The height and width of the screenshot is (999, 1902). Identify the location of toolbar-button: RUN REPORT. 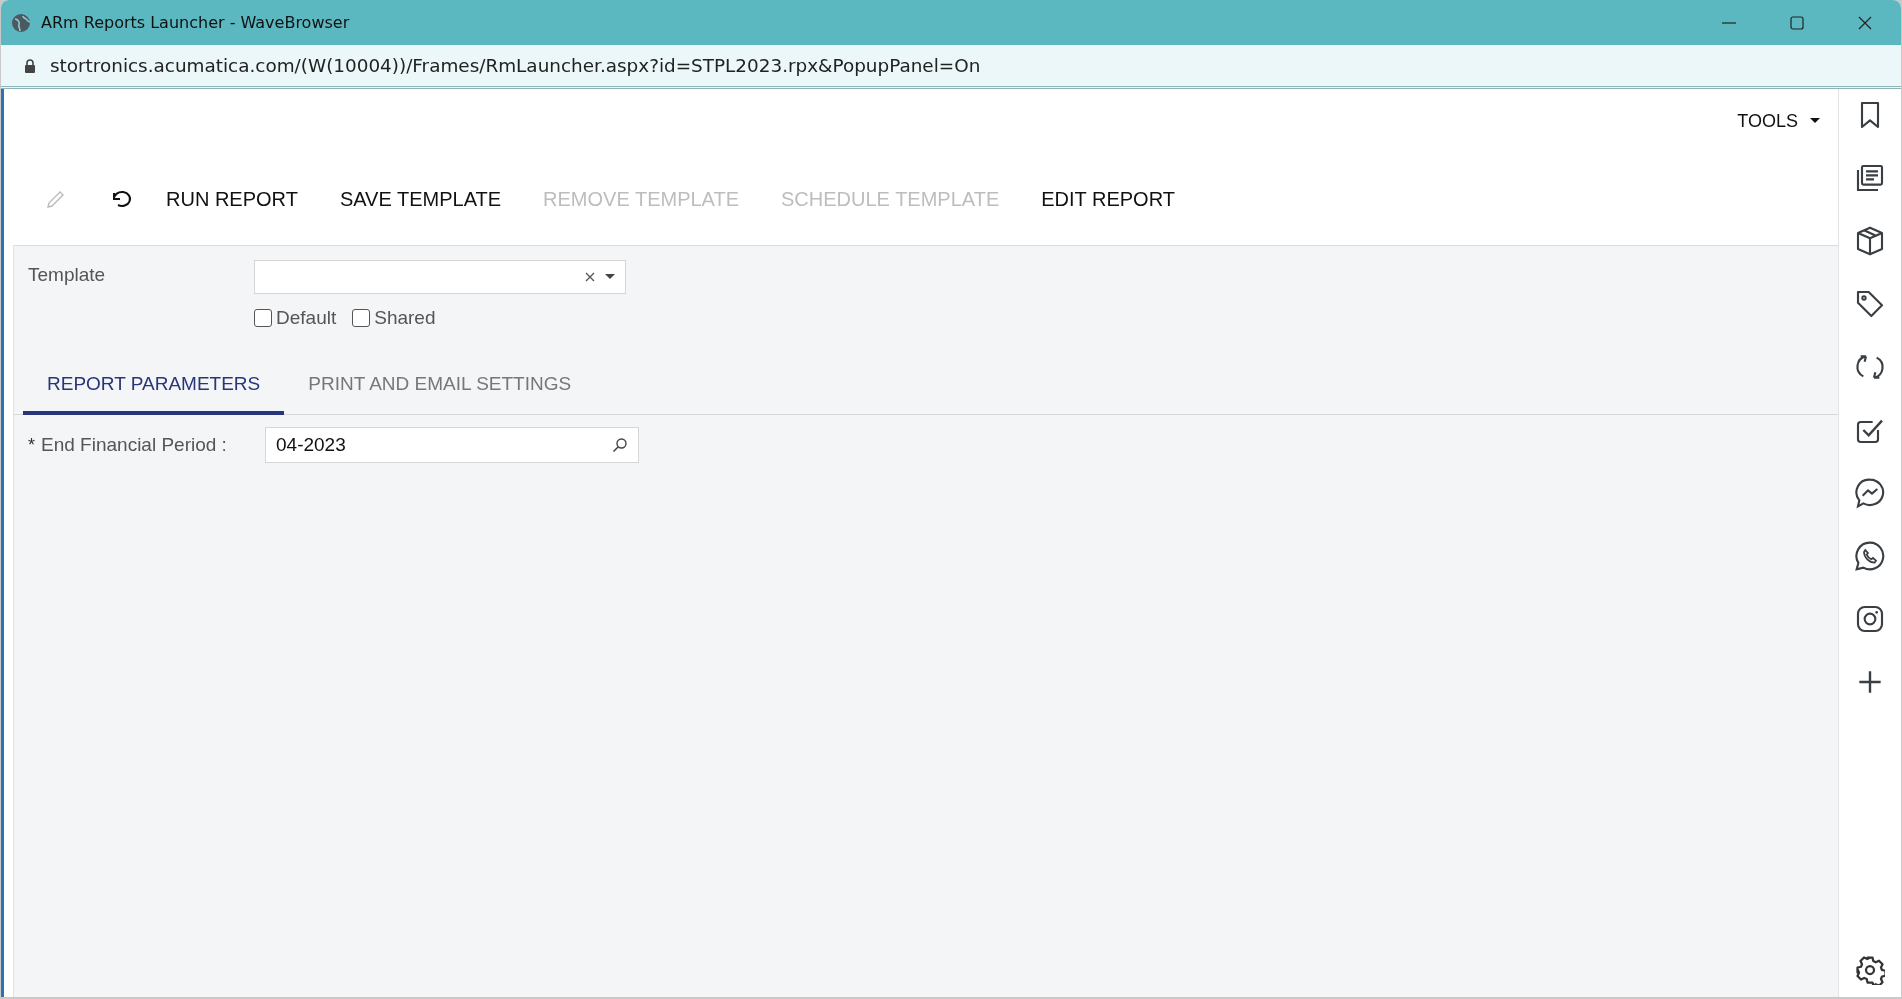
(232, 199).